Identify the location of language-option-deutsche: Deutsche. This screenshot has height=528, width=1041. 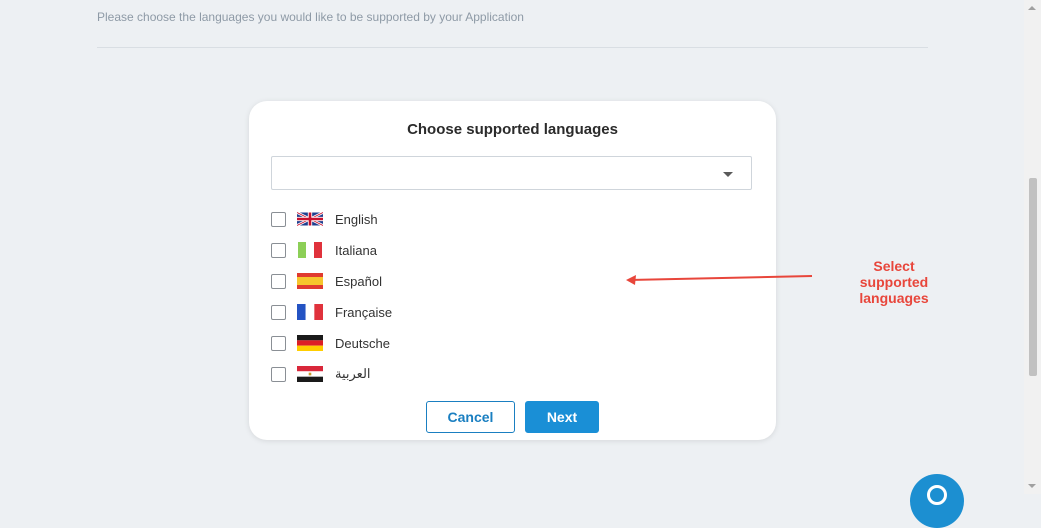
(371, 343).